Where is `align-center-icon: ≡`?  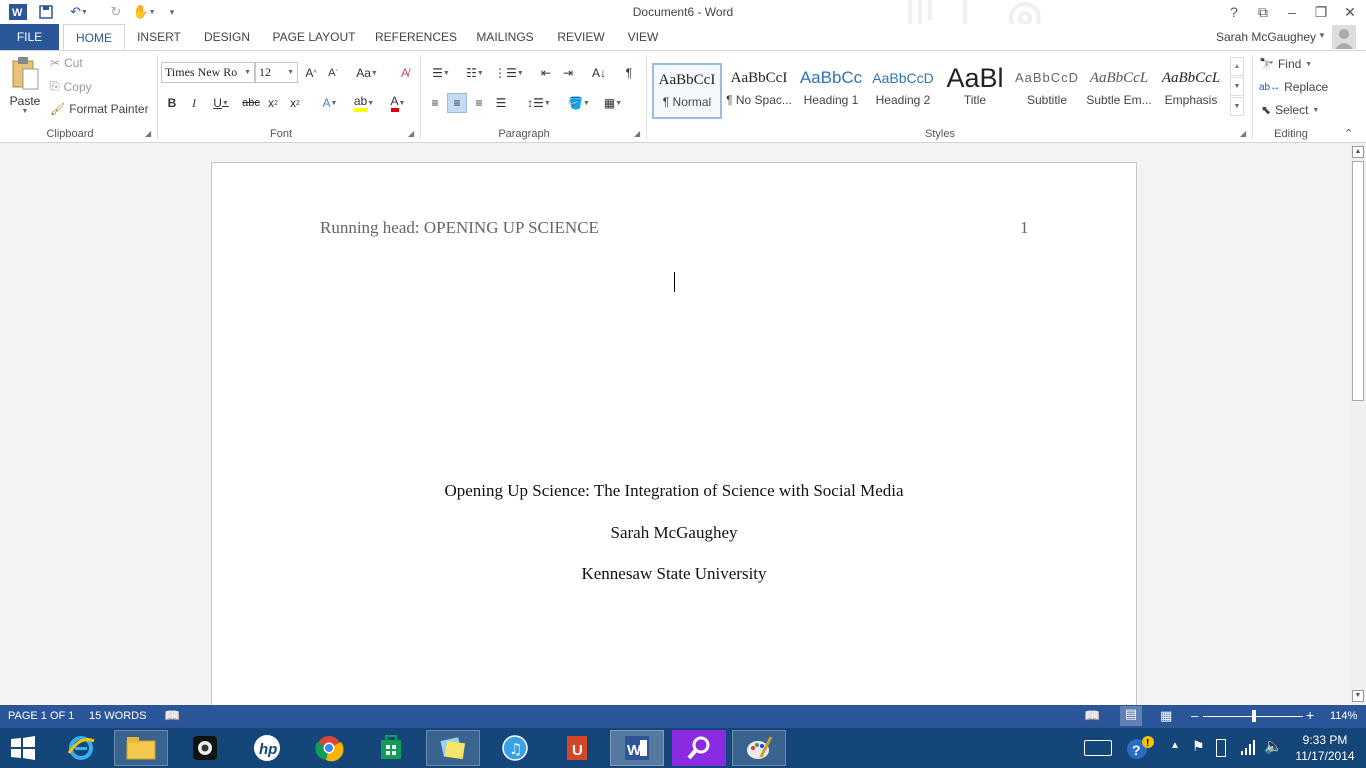
align-center-icon: ≡ is located at coordinates (457, 103).